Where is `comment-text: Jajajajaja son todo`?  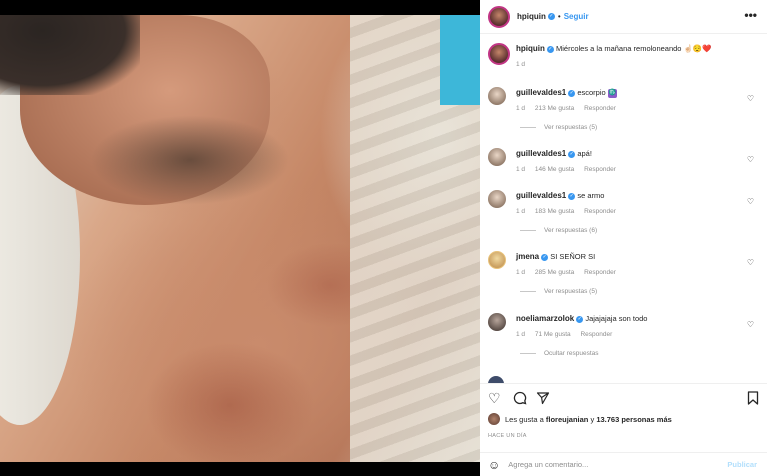 comment-text: Jajajajaja son todo is located at coordinates (616, 318).